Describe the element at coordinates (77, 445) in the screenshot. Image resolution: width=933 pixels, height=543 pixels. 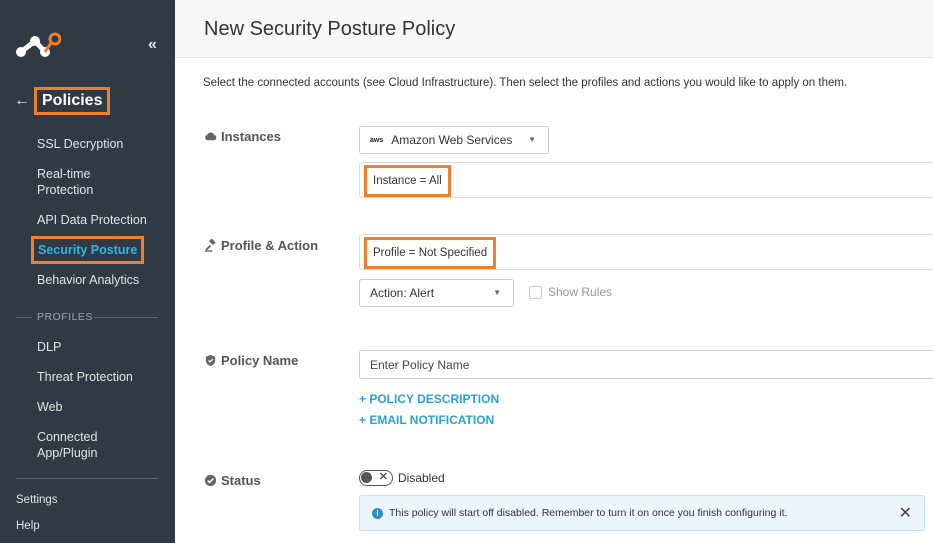
I see `sidebar-item-connected-app: Connected App/Plugin` at that location.